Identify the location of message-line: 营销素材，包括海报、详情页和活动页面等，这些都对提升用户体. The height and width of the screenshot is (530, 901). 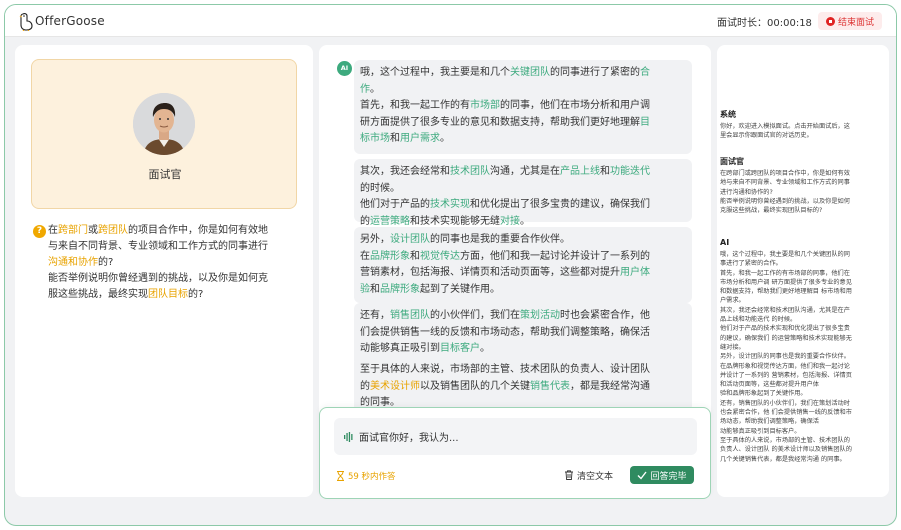
(523, 273).